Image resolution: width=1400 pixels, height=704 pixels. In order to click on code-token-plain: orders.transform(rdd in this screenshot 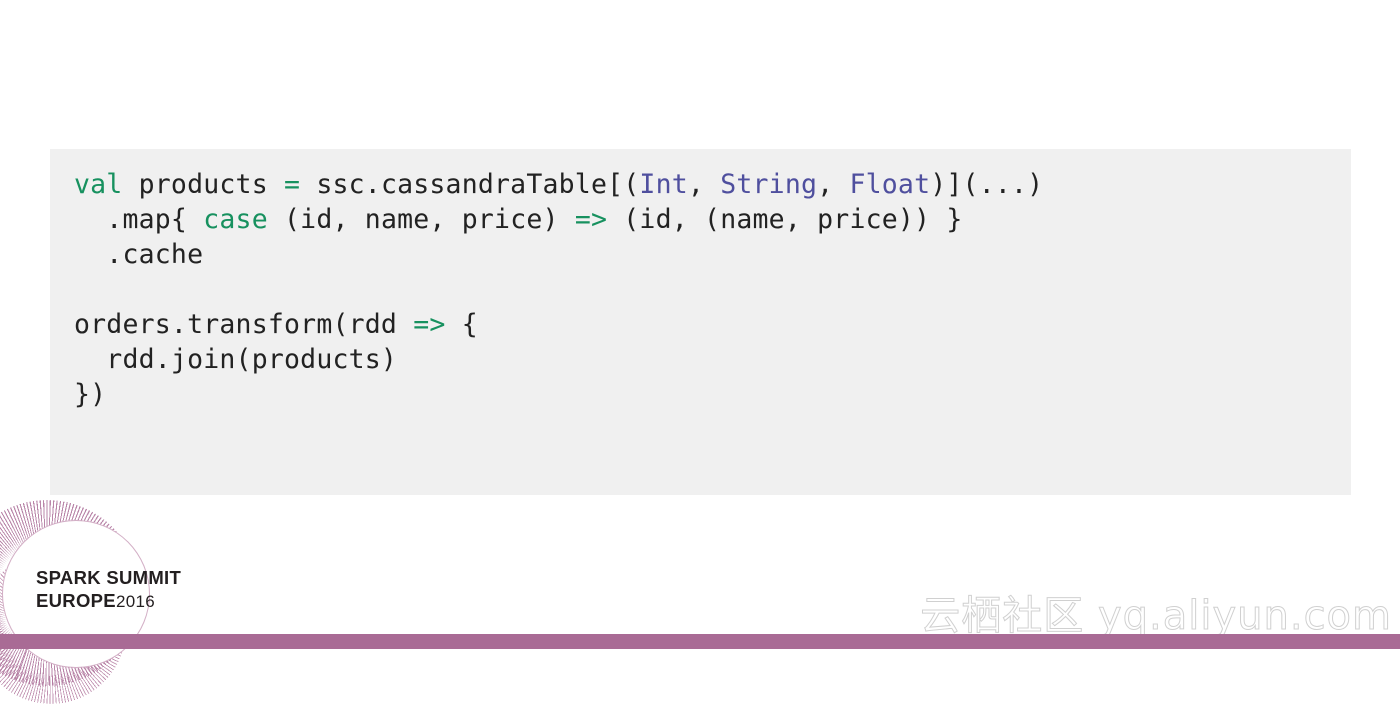, I will do `click(244, 324)`.